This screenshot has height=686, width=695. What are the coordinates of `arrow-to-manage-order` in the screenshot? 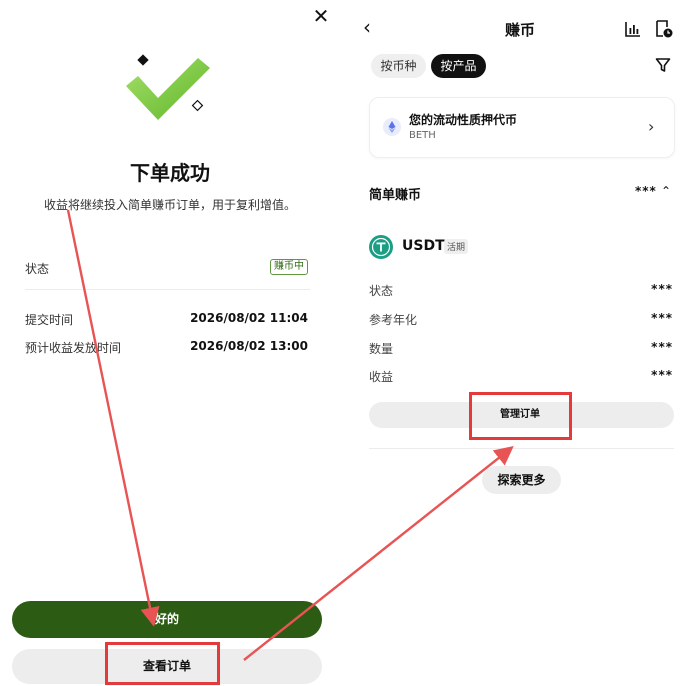 It's located at (378, 553).